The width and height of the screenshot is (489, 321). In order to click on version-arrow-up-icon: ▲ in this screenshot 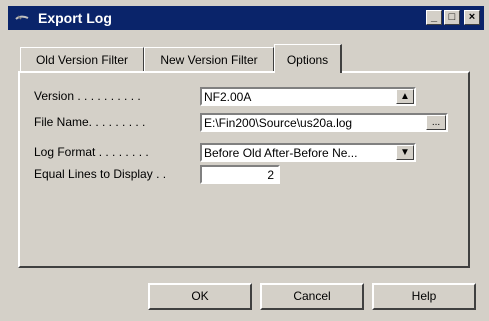, I will do `click(405, 96)`.